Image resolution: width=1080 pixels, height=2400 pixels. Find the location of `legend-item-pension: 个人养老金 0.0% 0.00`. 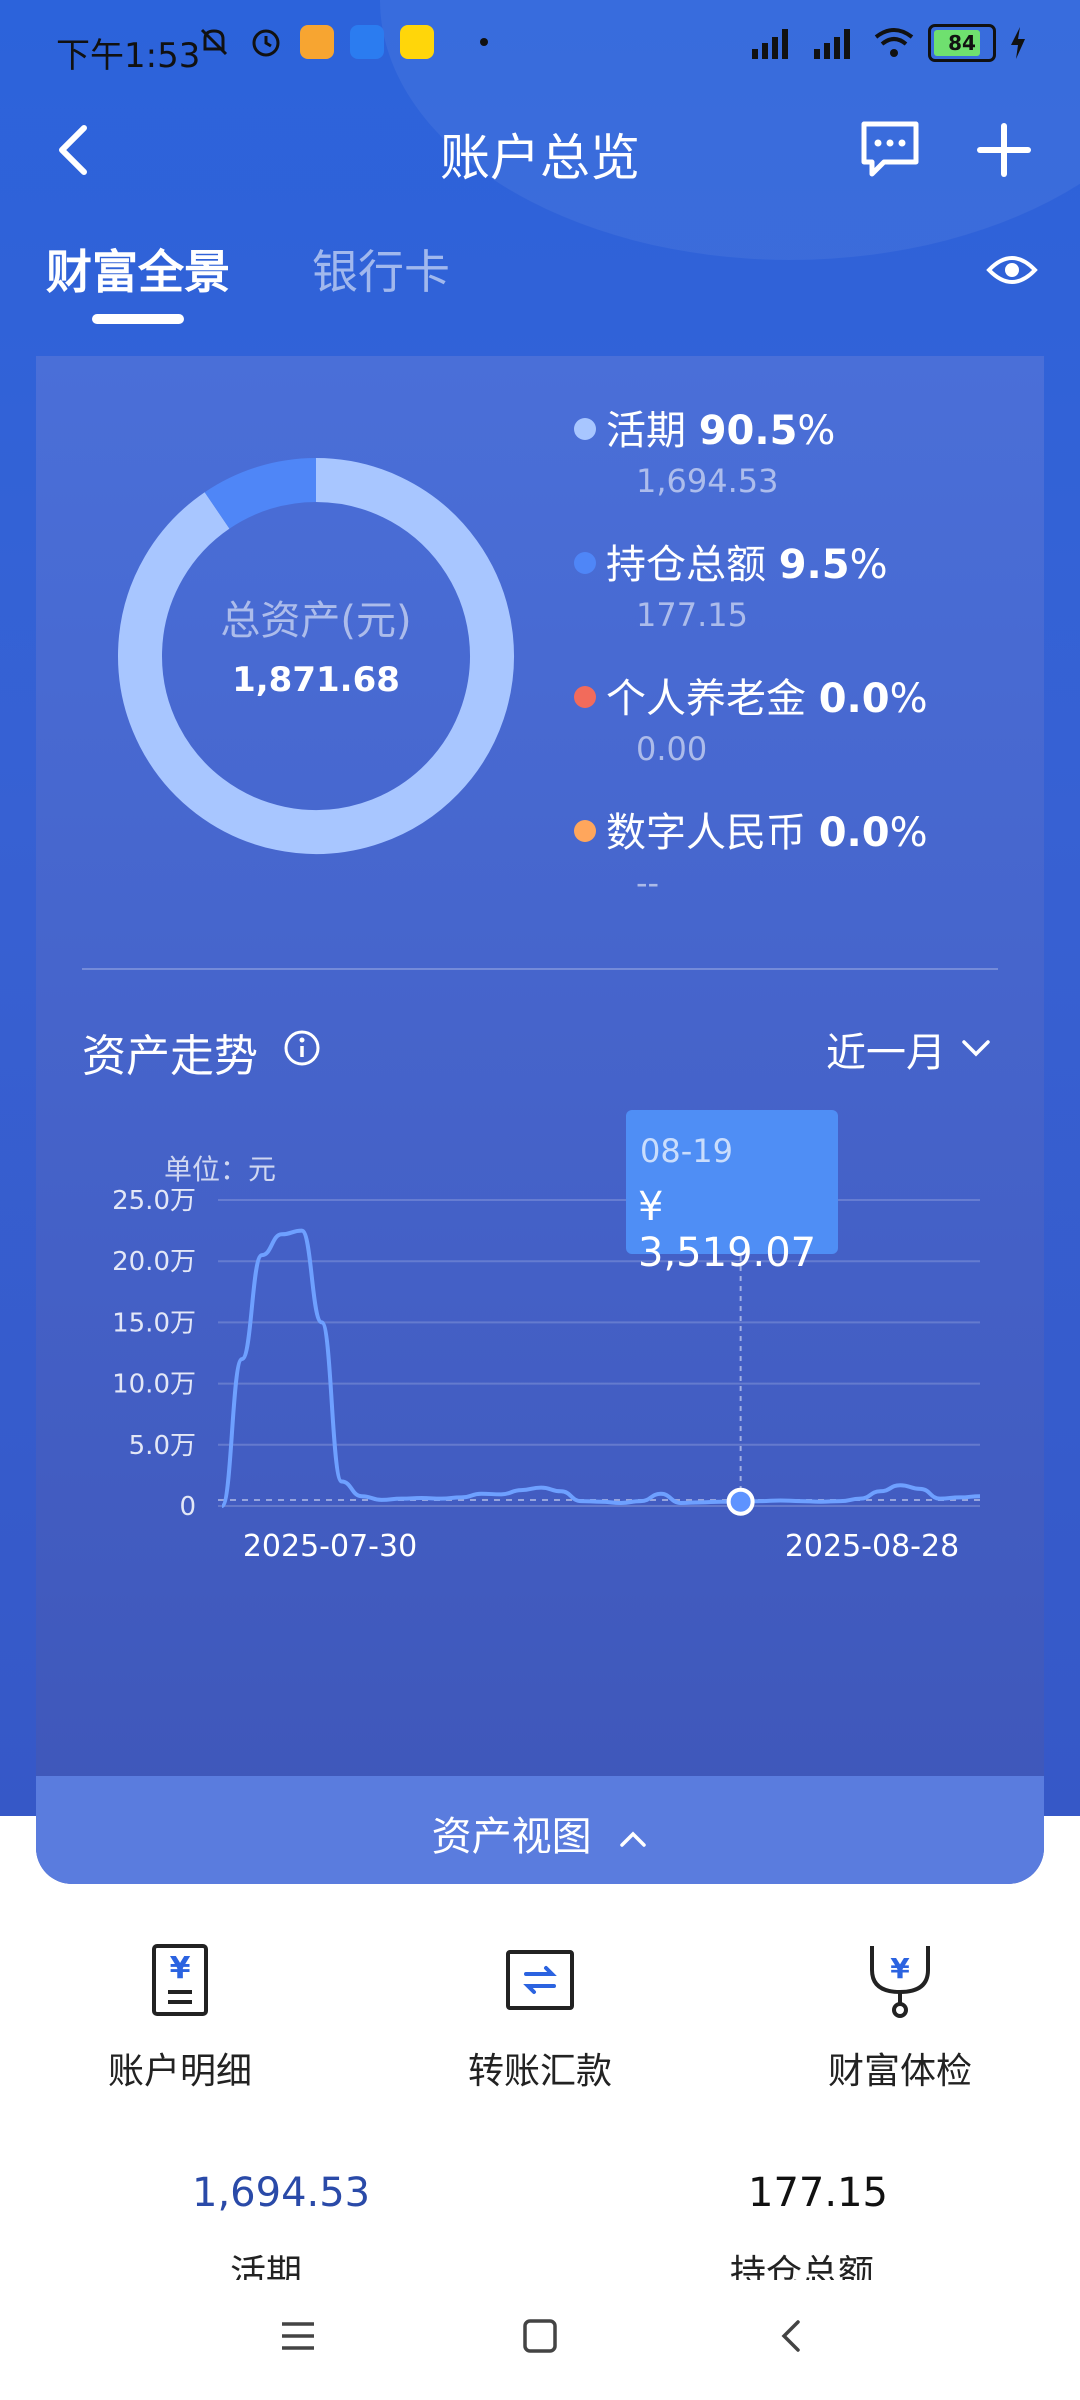

legend-item-pension: 个人养老金 0.0% 0.00 is located at coordinates (796, 725).